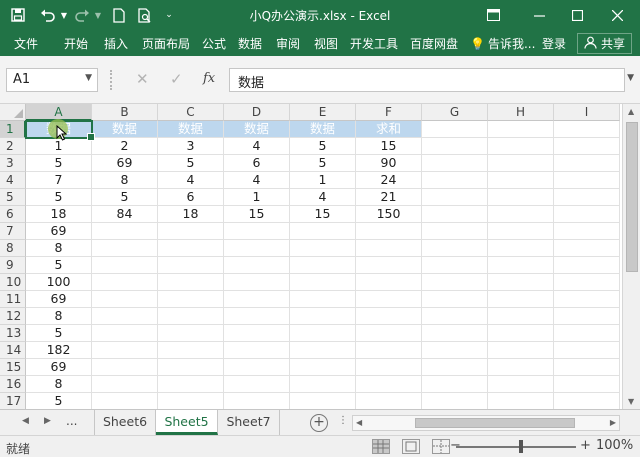 This screenshot has height=457, width=640. What do you see at coordinates (323, 316) in the screenshot?
I see `cell-e12` at bounding box center [323, 316].